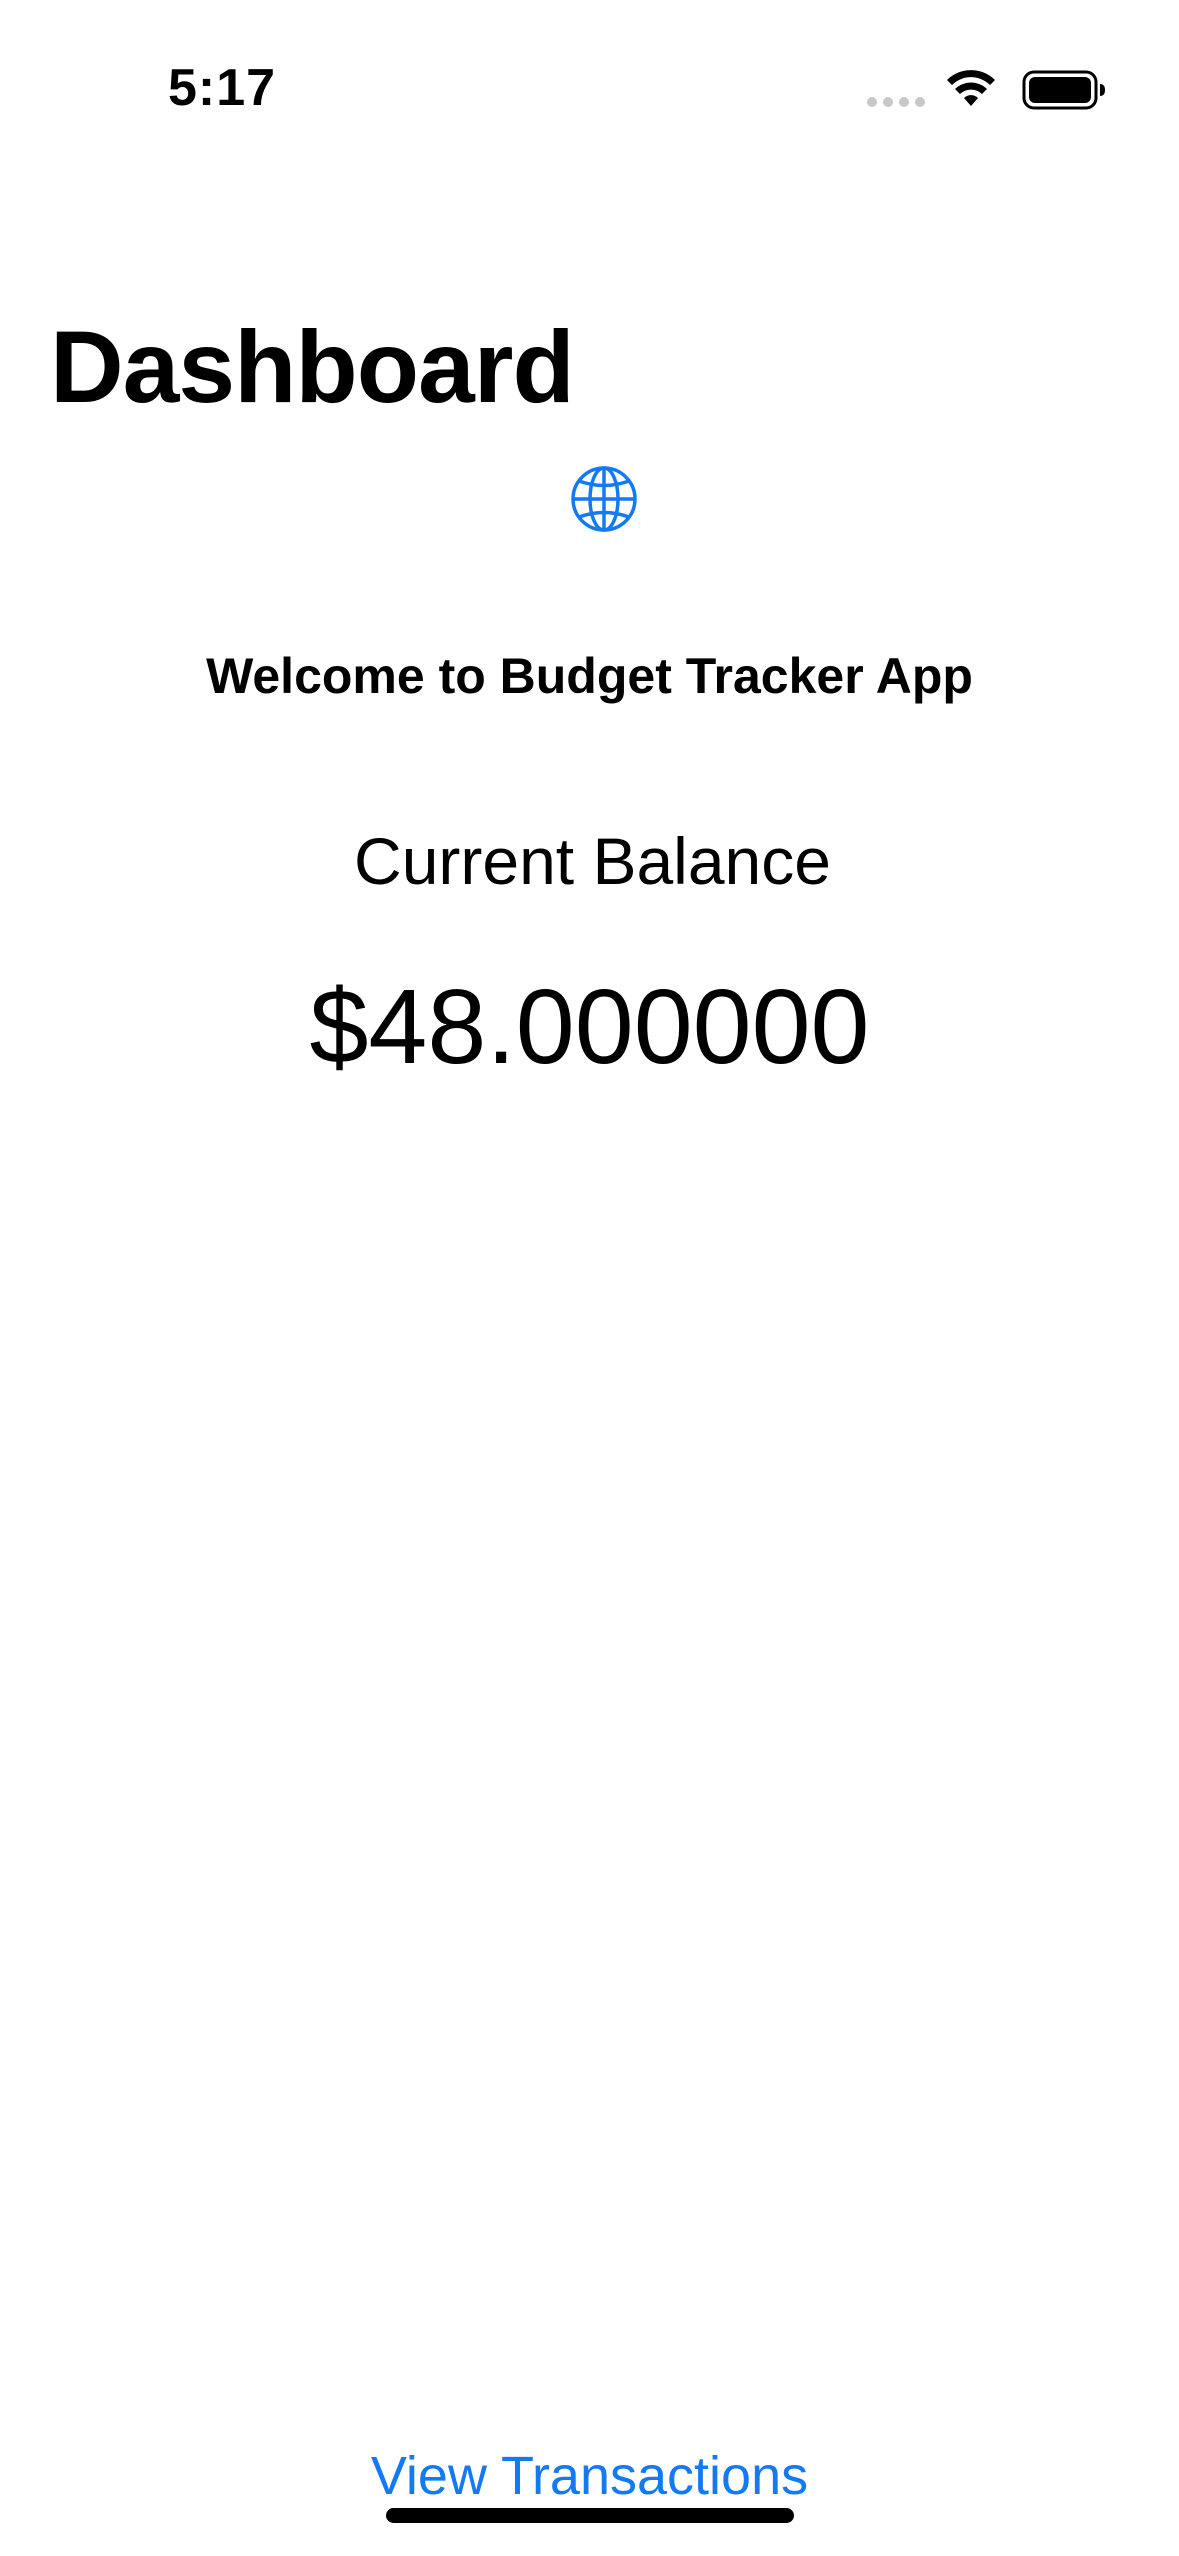 Image resolution: width=1179 pixels, height=2556 pixels. Describe the element at coordinates (589, 1027) in the screenshot. I see `balance-value: $48.000000` at that location.